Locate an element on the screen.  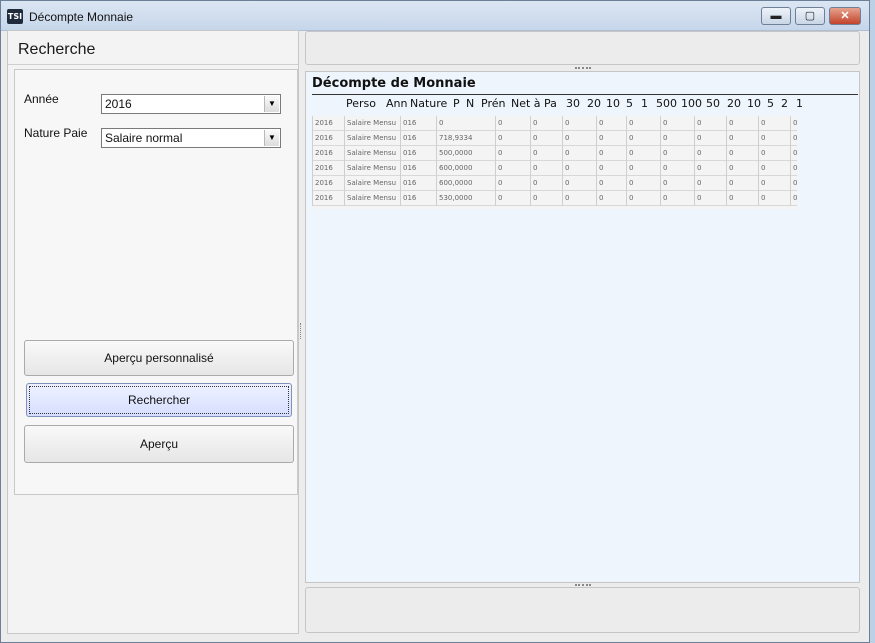
report-title-rule is located at coordinates (585, 94).